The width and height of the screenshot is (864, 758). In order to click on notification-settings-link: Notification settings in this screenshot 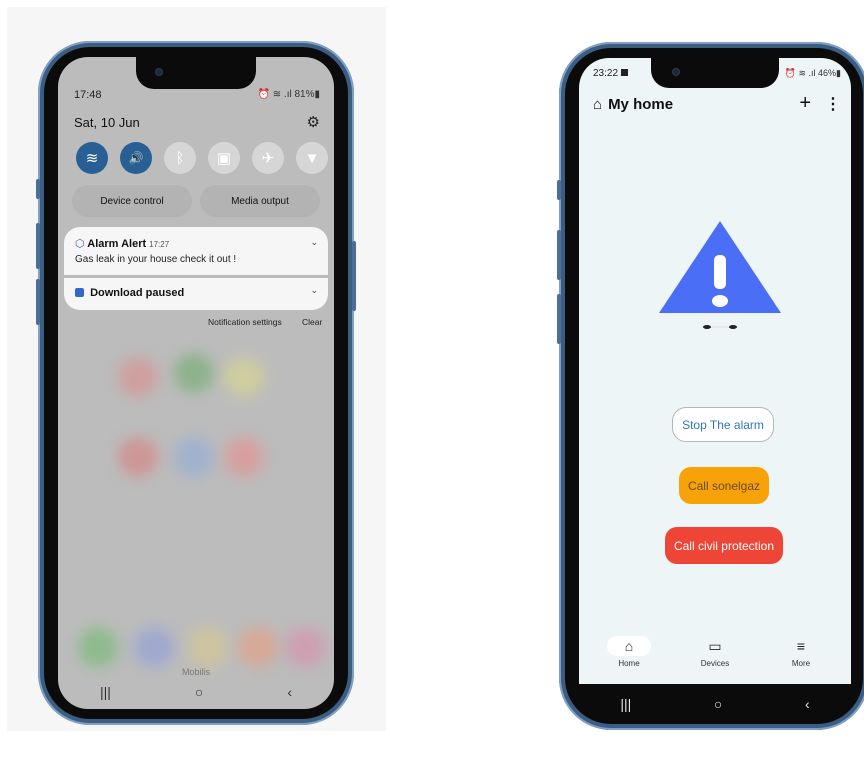, I will do `click(245, 322)`.